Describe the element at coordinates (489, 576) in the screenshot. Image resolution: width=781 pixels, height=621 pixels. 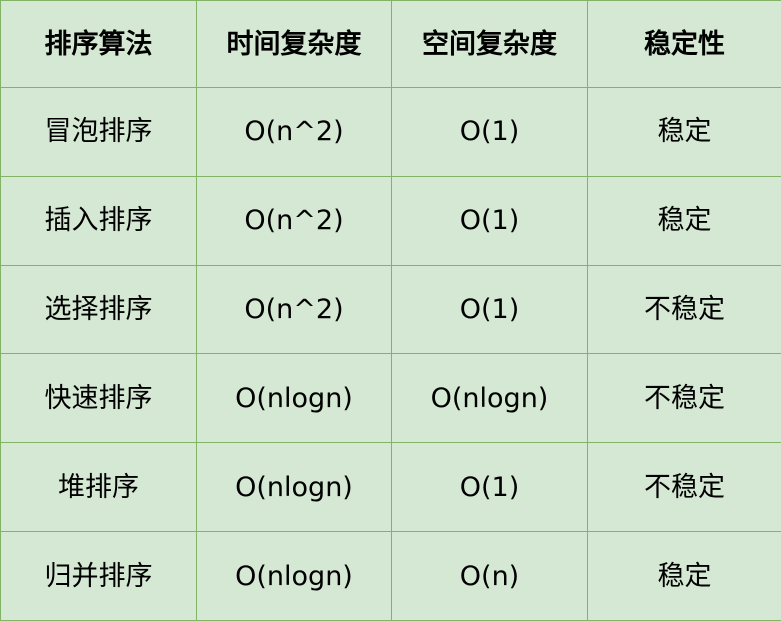
I see `cell-space-complexity: O(n)` at that location.